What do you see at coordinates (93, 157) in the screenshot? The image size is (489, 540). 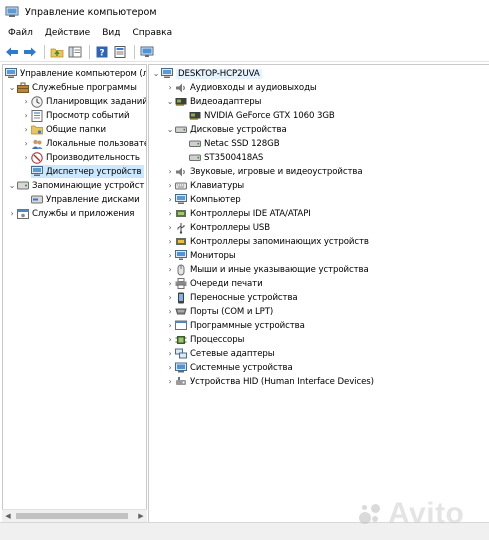 I see `tree-item-label: Производительность` at bounding box center [93, 157].